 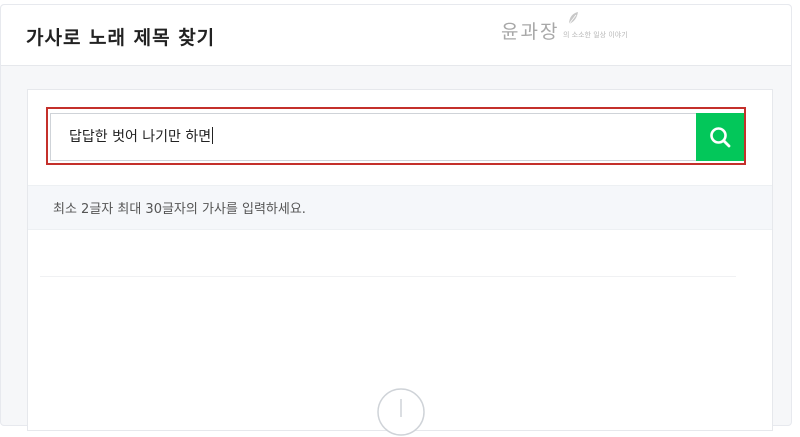 What do you see at coordinates (400, 207) in the screenshot?
I see `hint-bar: 최소 2글자 최대 30글자의 가사를 입력하세요.` at bounding box center [400, 207].